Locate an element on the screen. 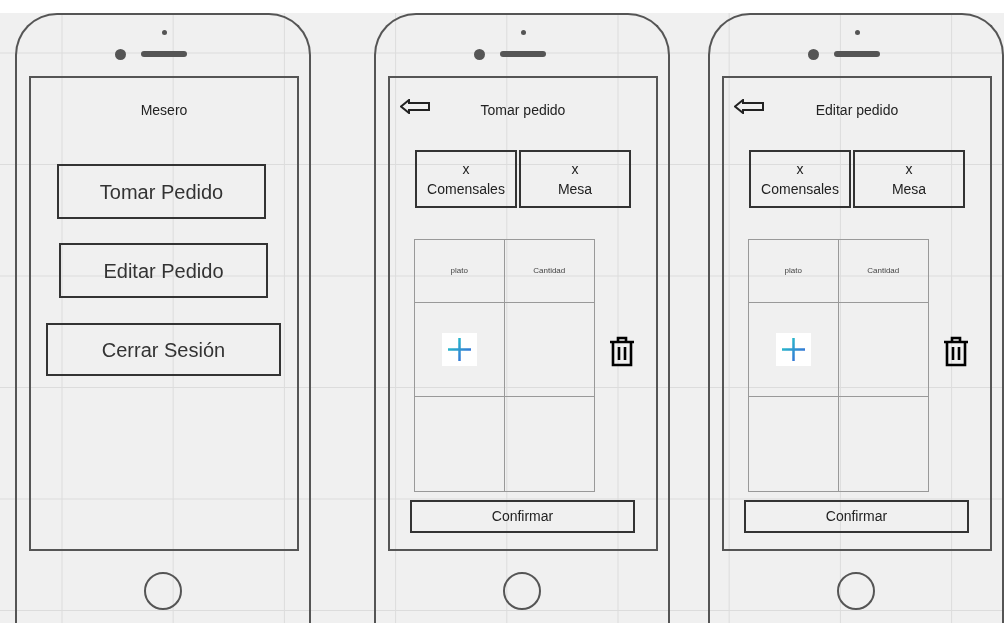 This screenshot has height=623, width=1004. menu-button: Cerrar Sesión is located at coordinates (163, 349).